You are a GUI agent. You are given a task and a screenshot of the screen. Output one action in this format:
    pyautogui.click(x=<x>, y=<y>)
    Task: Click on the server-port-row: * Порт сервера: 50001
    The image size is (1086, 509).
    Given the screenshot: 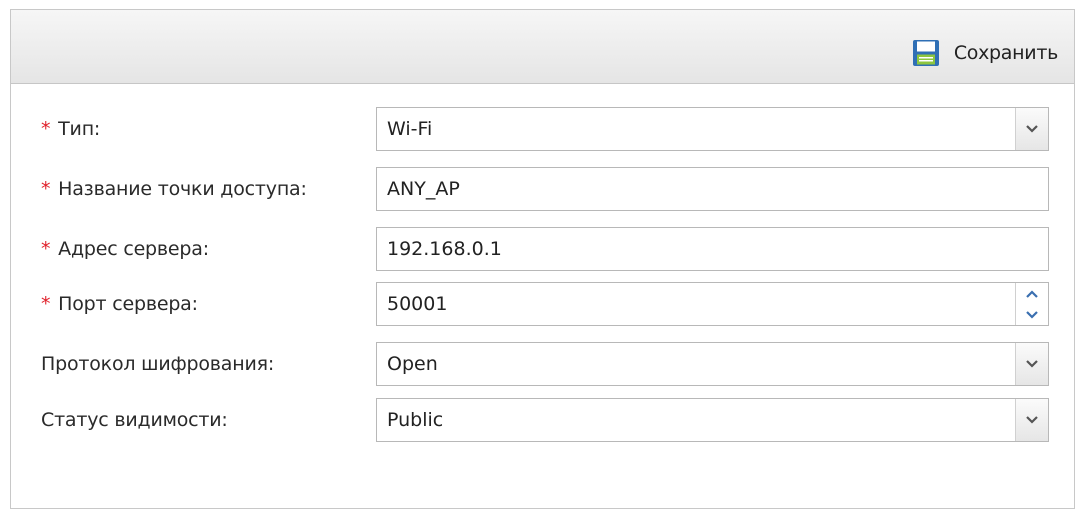 What is the action you would take?
    pyautogui.click(x=542, y=304)
    